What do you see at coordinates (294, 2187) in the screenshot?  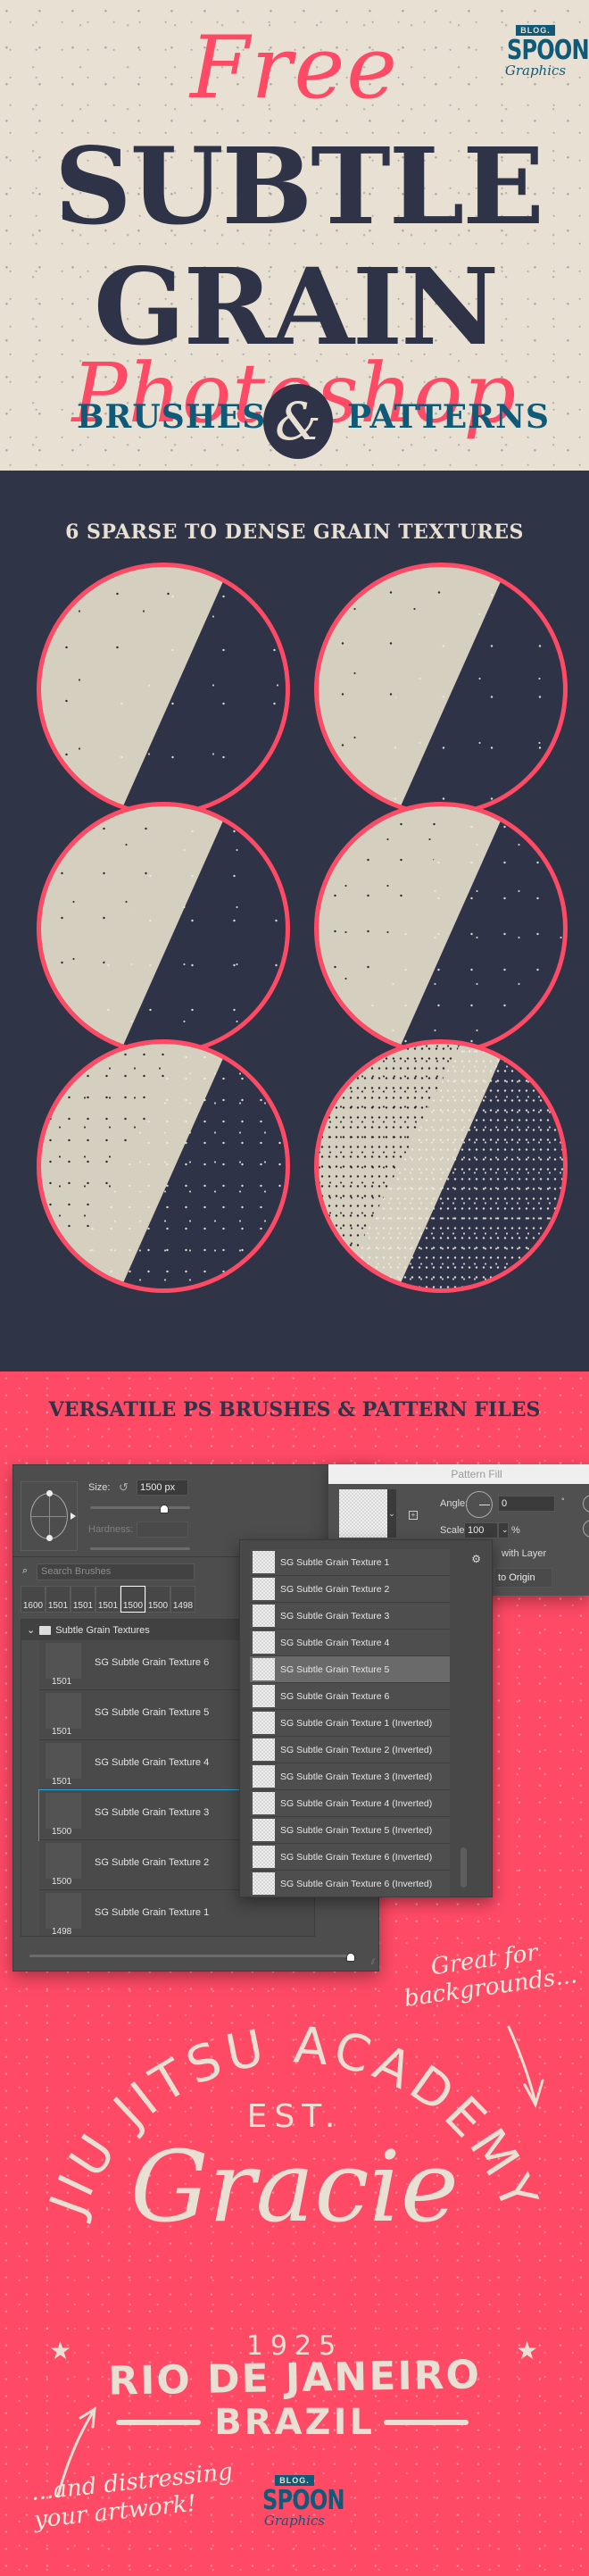 I see `gracie-script: Gracie` at bounding box center [294, 2187].